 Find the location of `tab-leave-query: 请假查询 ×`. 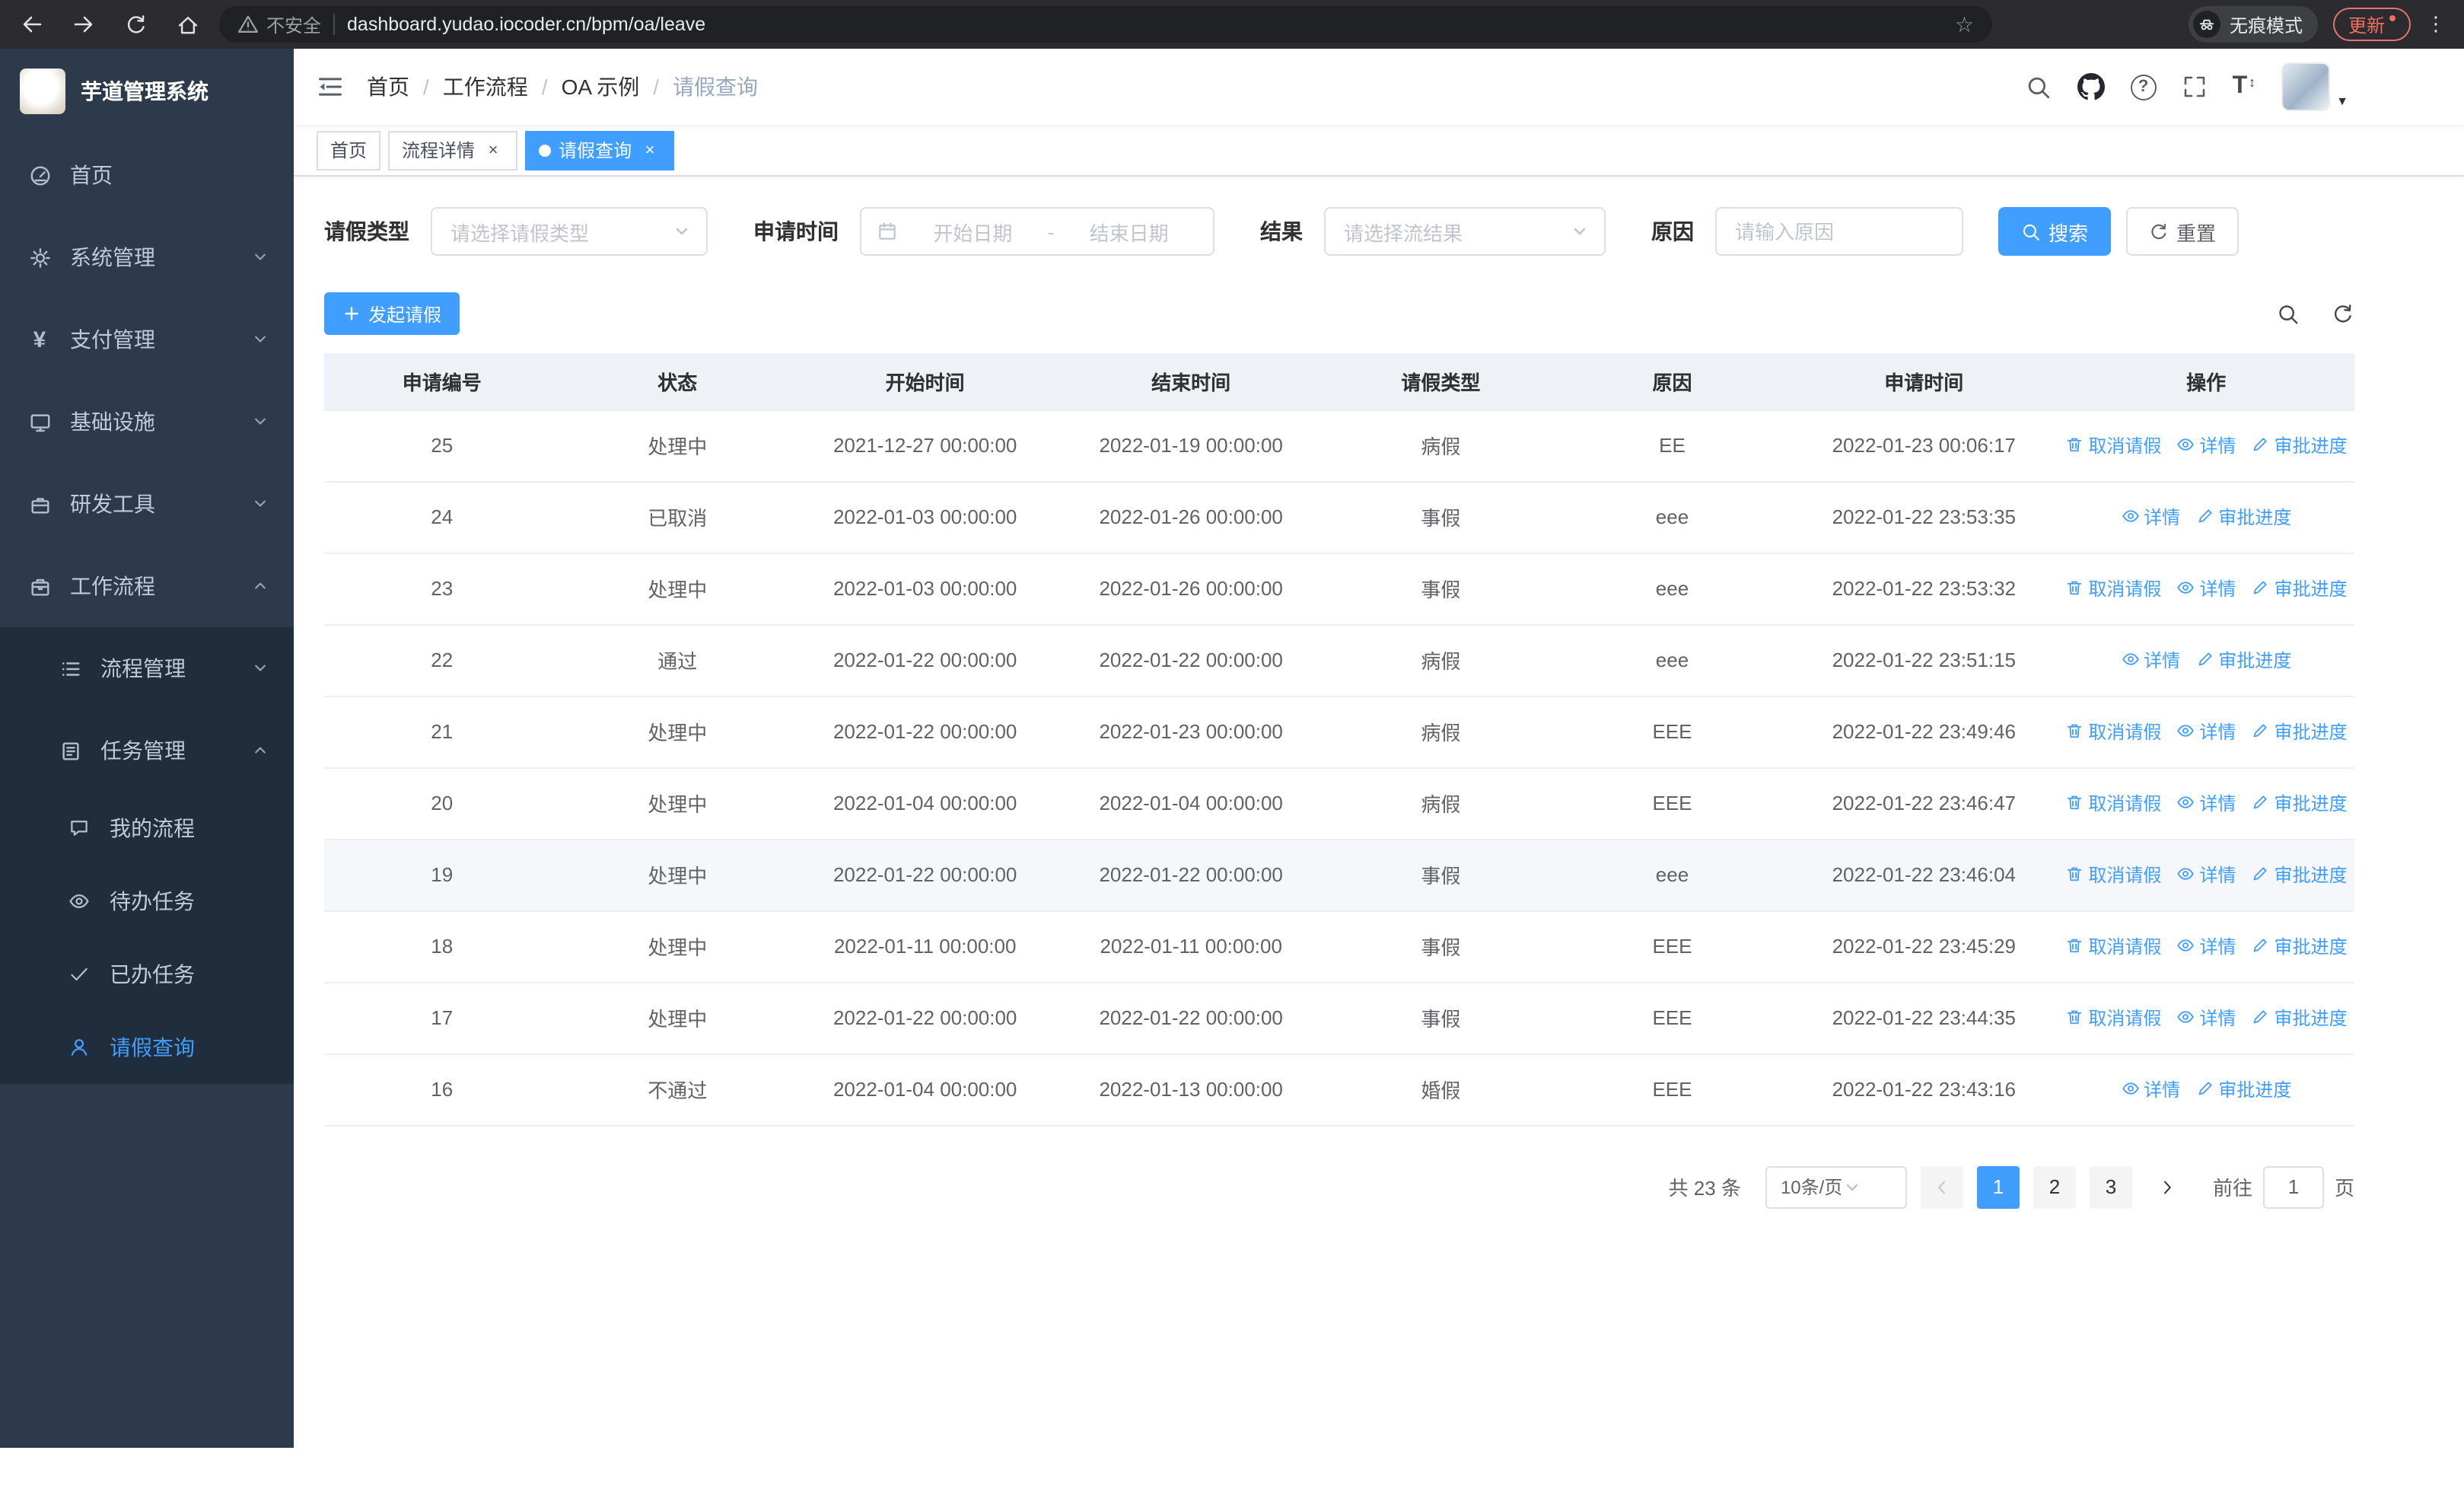

tab-leave-query: 请假查询 × is located at coordinates (600, 150).